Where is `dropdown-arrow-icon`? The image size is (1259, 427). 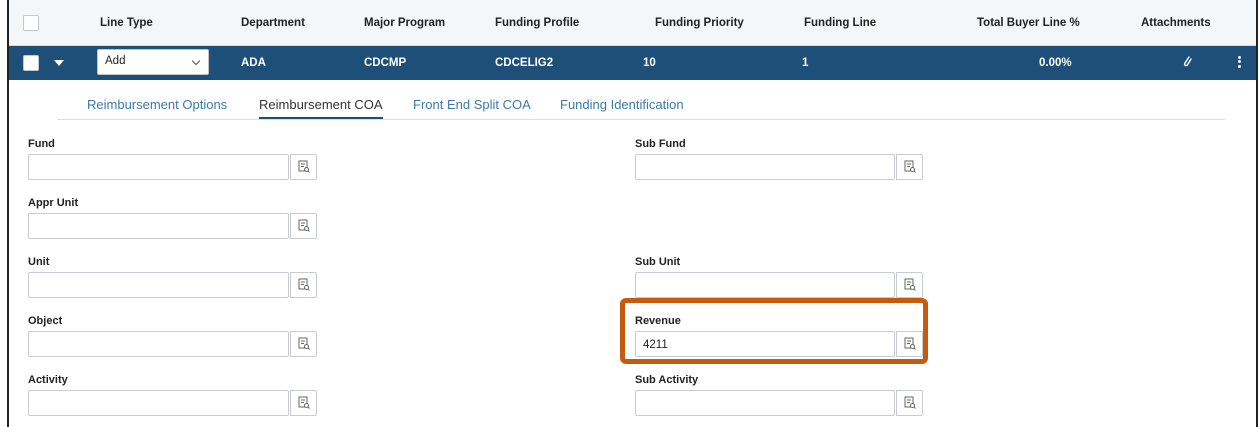 dropdown-arrow-icon is located at coordinates (196, 61).